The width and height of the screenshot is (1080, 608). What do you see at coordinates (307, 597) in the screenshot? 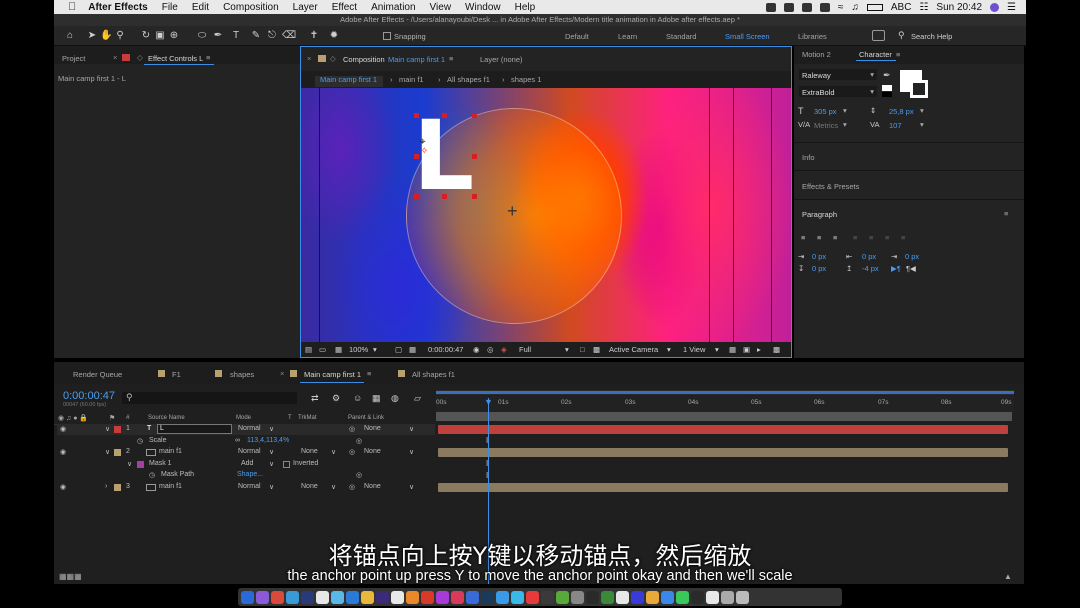
I see `photoshop-icon` at bounding box center [307, 597].